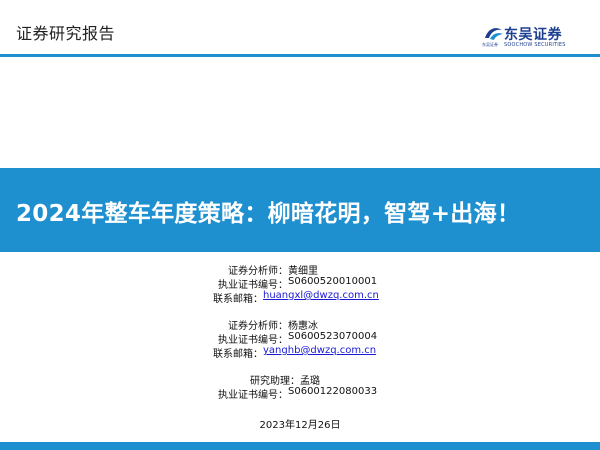 The width and height of the screenshot is (600, 450). I want to click on analyst-1-email-row: 联系邮箱： huangxl@dwzq.com.cn, so click(300, 297).